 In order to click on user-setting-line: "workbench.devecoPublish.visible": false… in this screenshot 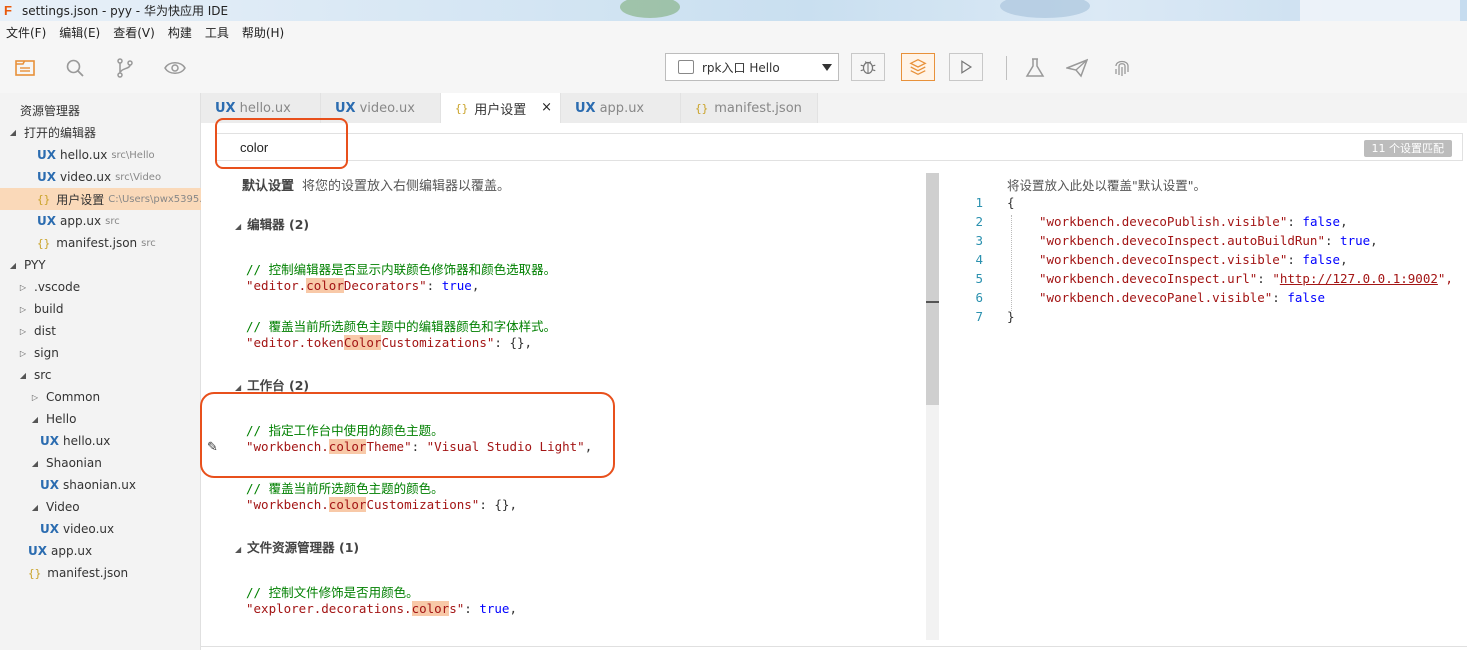, I will do `click(1193, 221)`.